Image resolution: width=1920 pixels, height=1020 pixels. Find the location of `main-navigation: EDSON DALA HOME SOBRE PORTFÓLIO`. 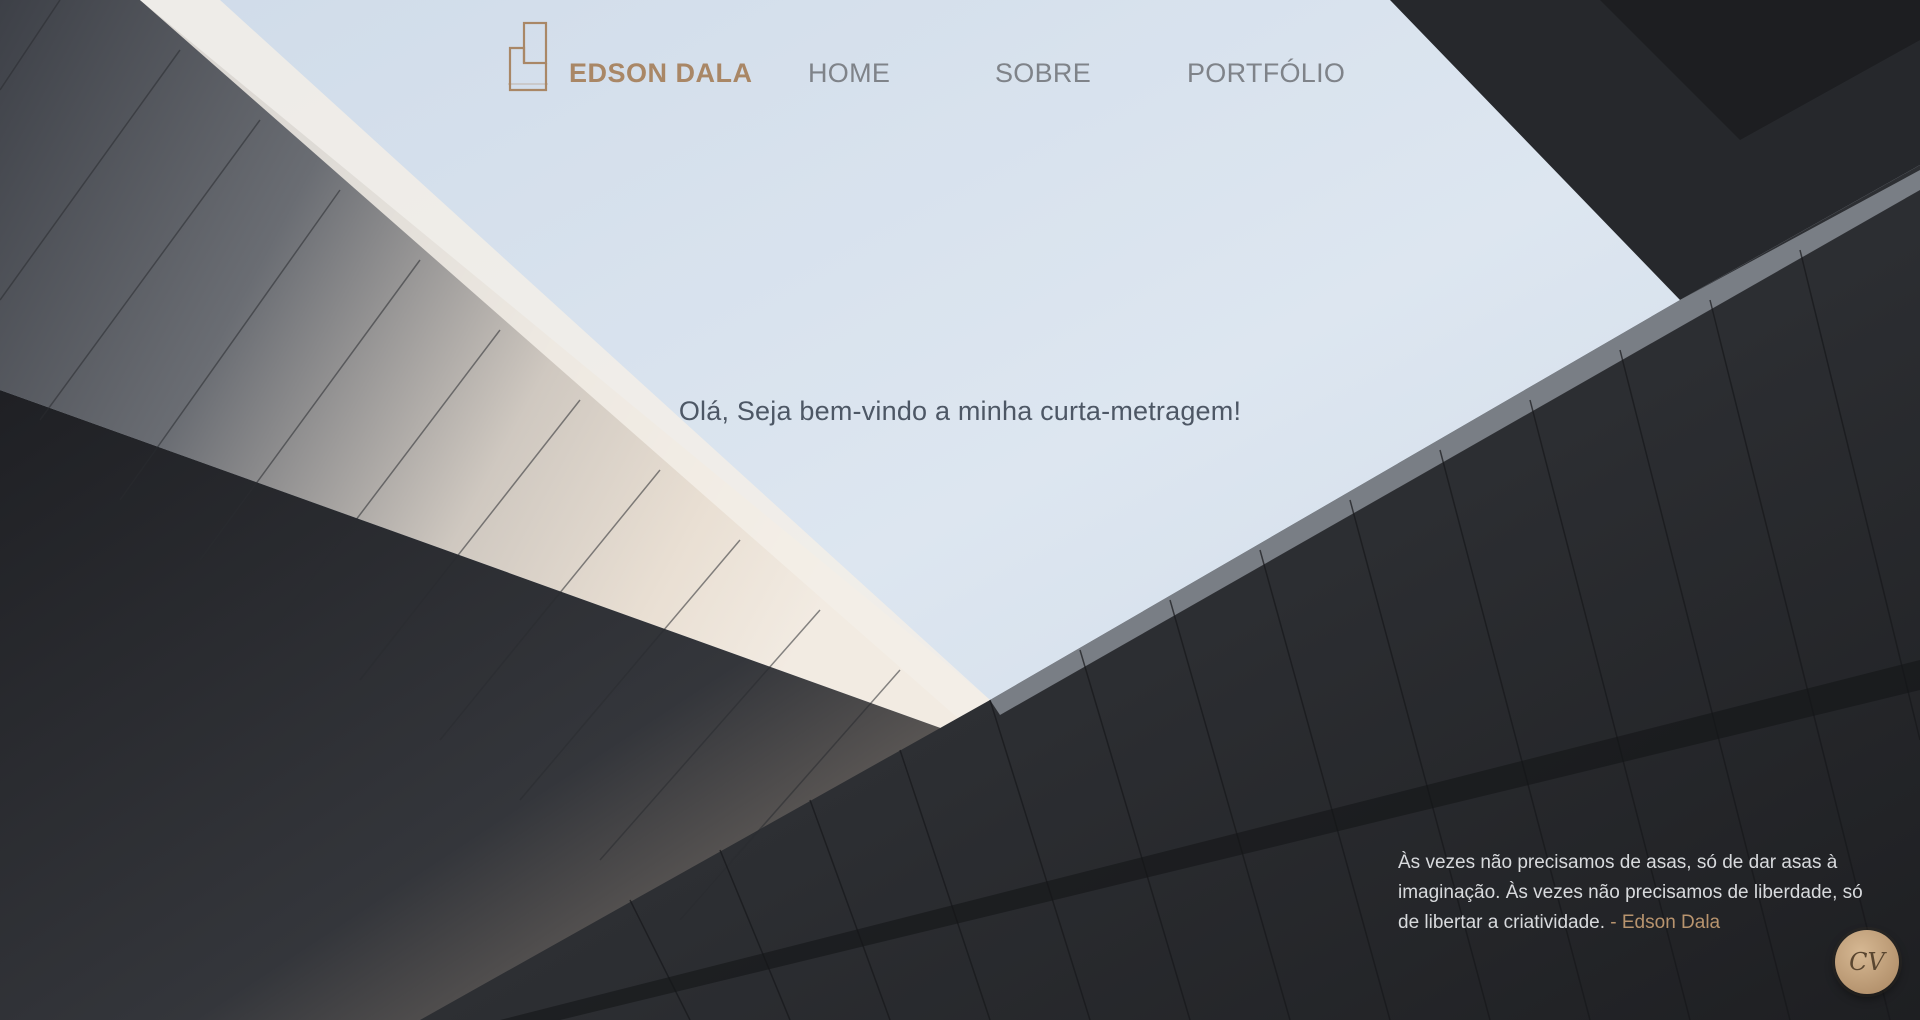

main-navigation: EDSON DALA HOME SOBRE PORTFÓLIO is located at coordinates (960, 58).